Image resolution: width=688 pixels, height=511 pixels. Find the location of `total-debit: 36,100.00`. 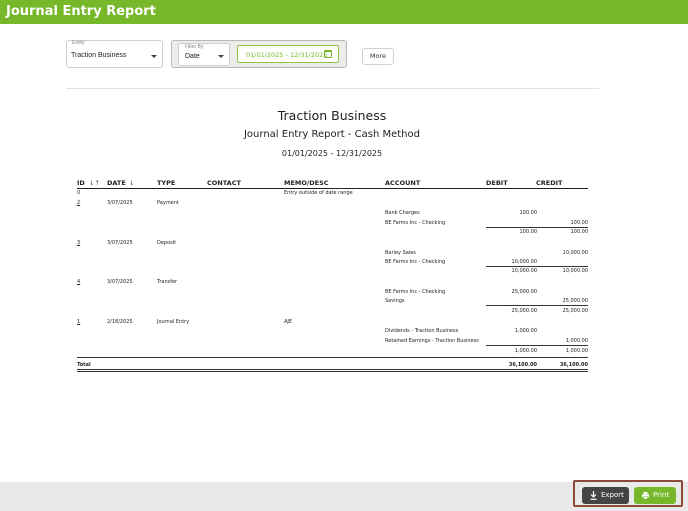

total-debit: 36,100.00 is located at coordinates (522, 365).